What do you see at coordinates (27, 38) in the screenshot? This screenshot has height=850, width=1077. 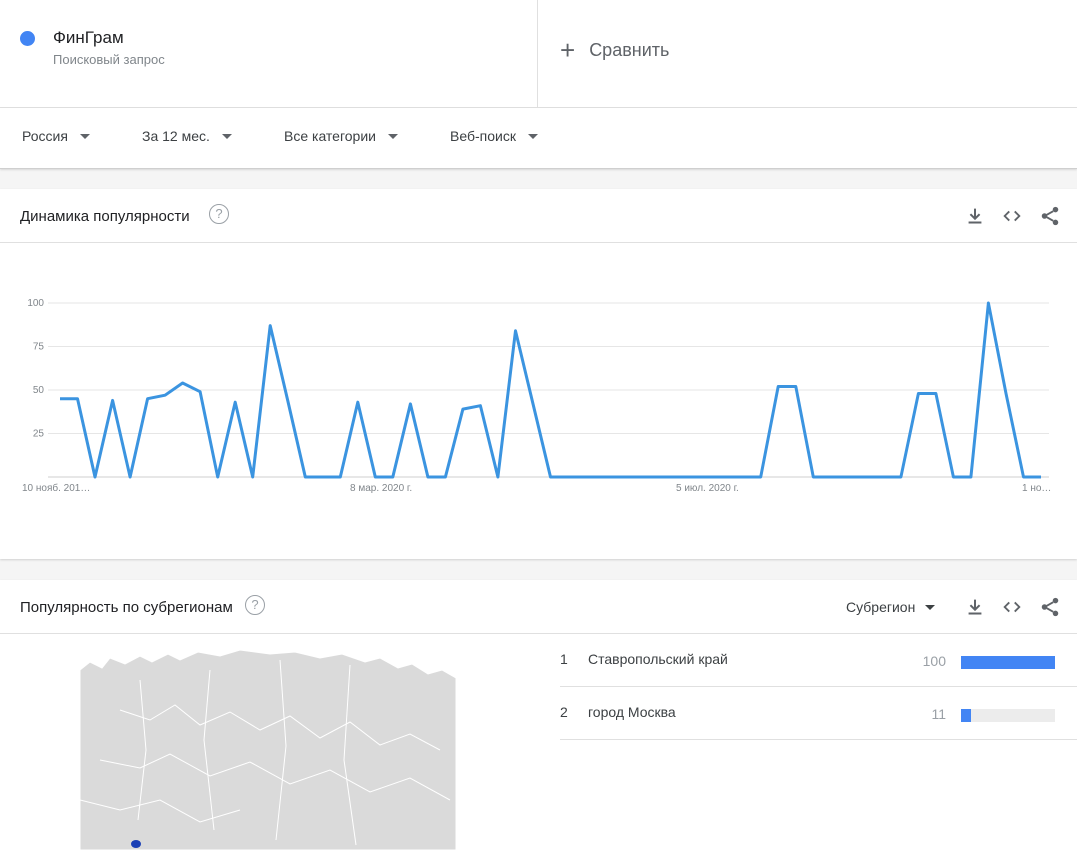 I see `term-color-dot` at bounding box center [27, 38].